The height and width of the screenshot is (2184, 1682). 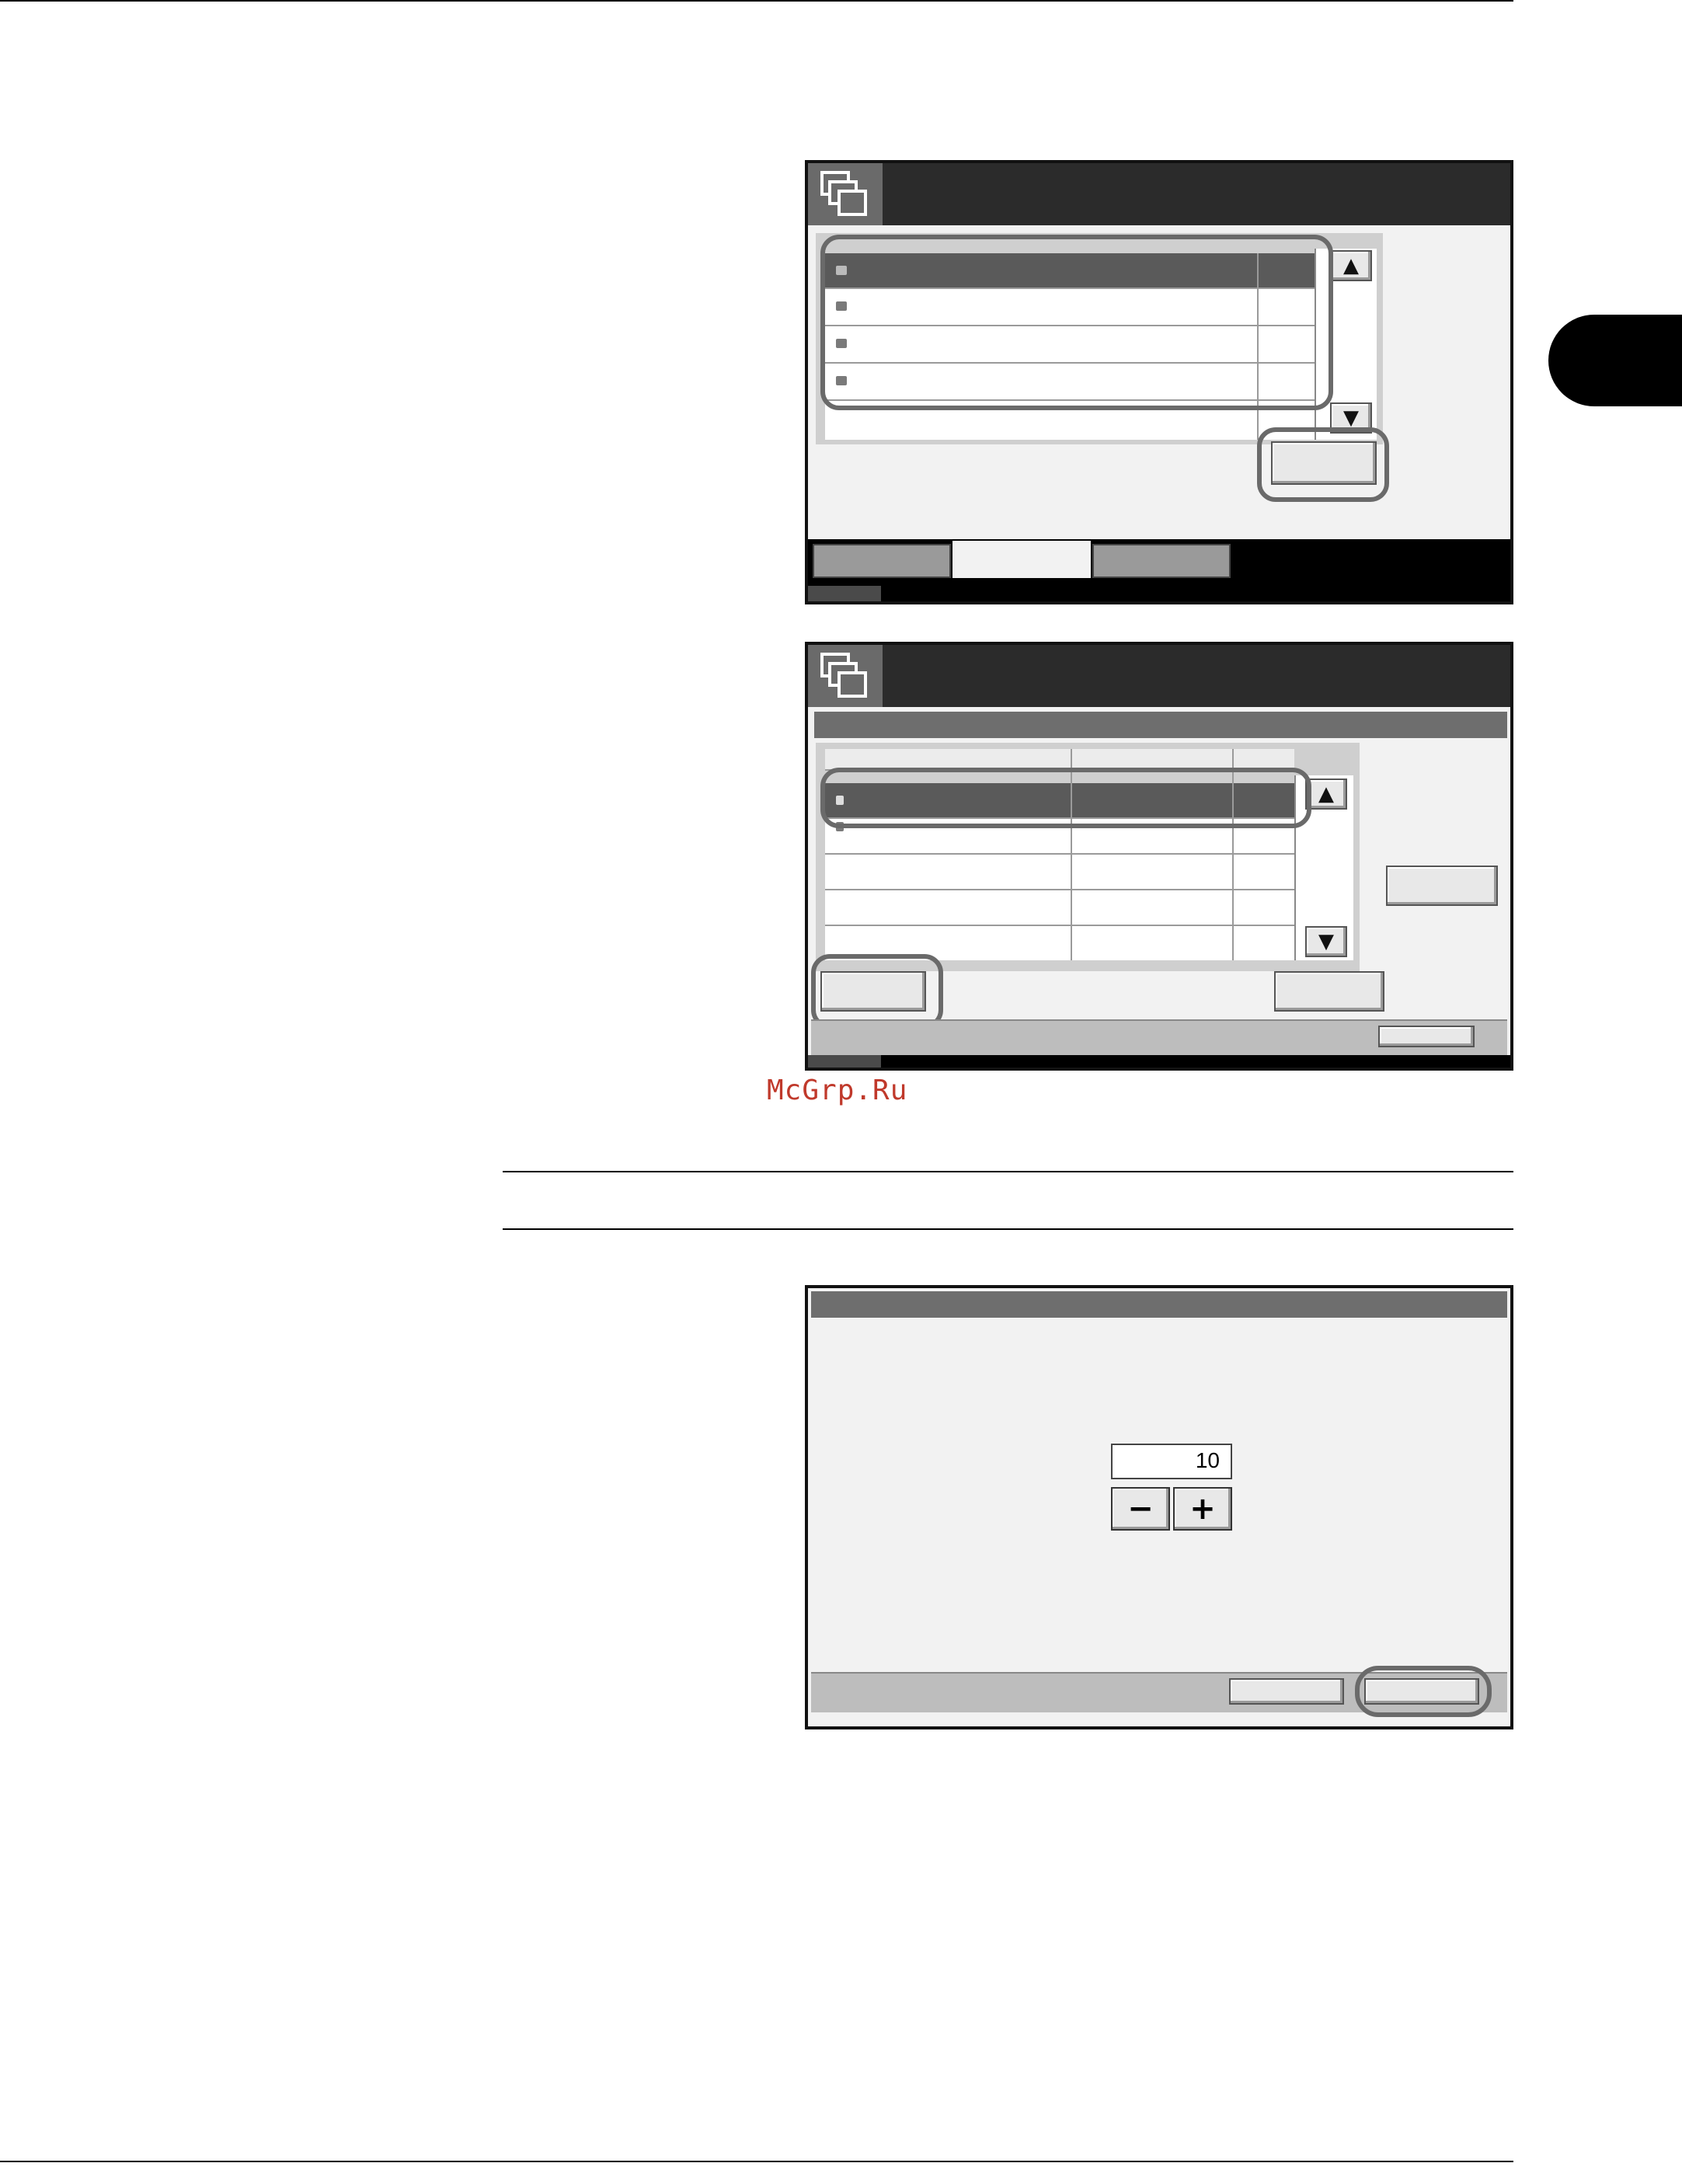 I want to click on tab-left, so click(x=882, y=561).